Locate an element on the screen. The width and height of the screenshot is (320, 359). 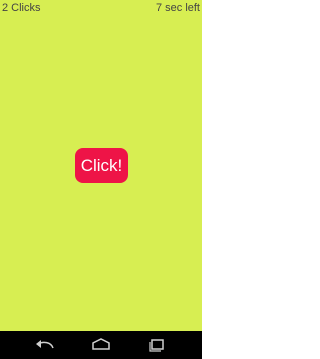
home-icon is located at coordinates (101, 344).